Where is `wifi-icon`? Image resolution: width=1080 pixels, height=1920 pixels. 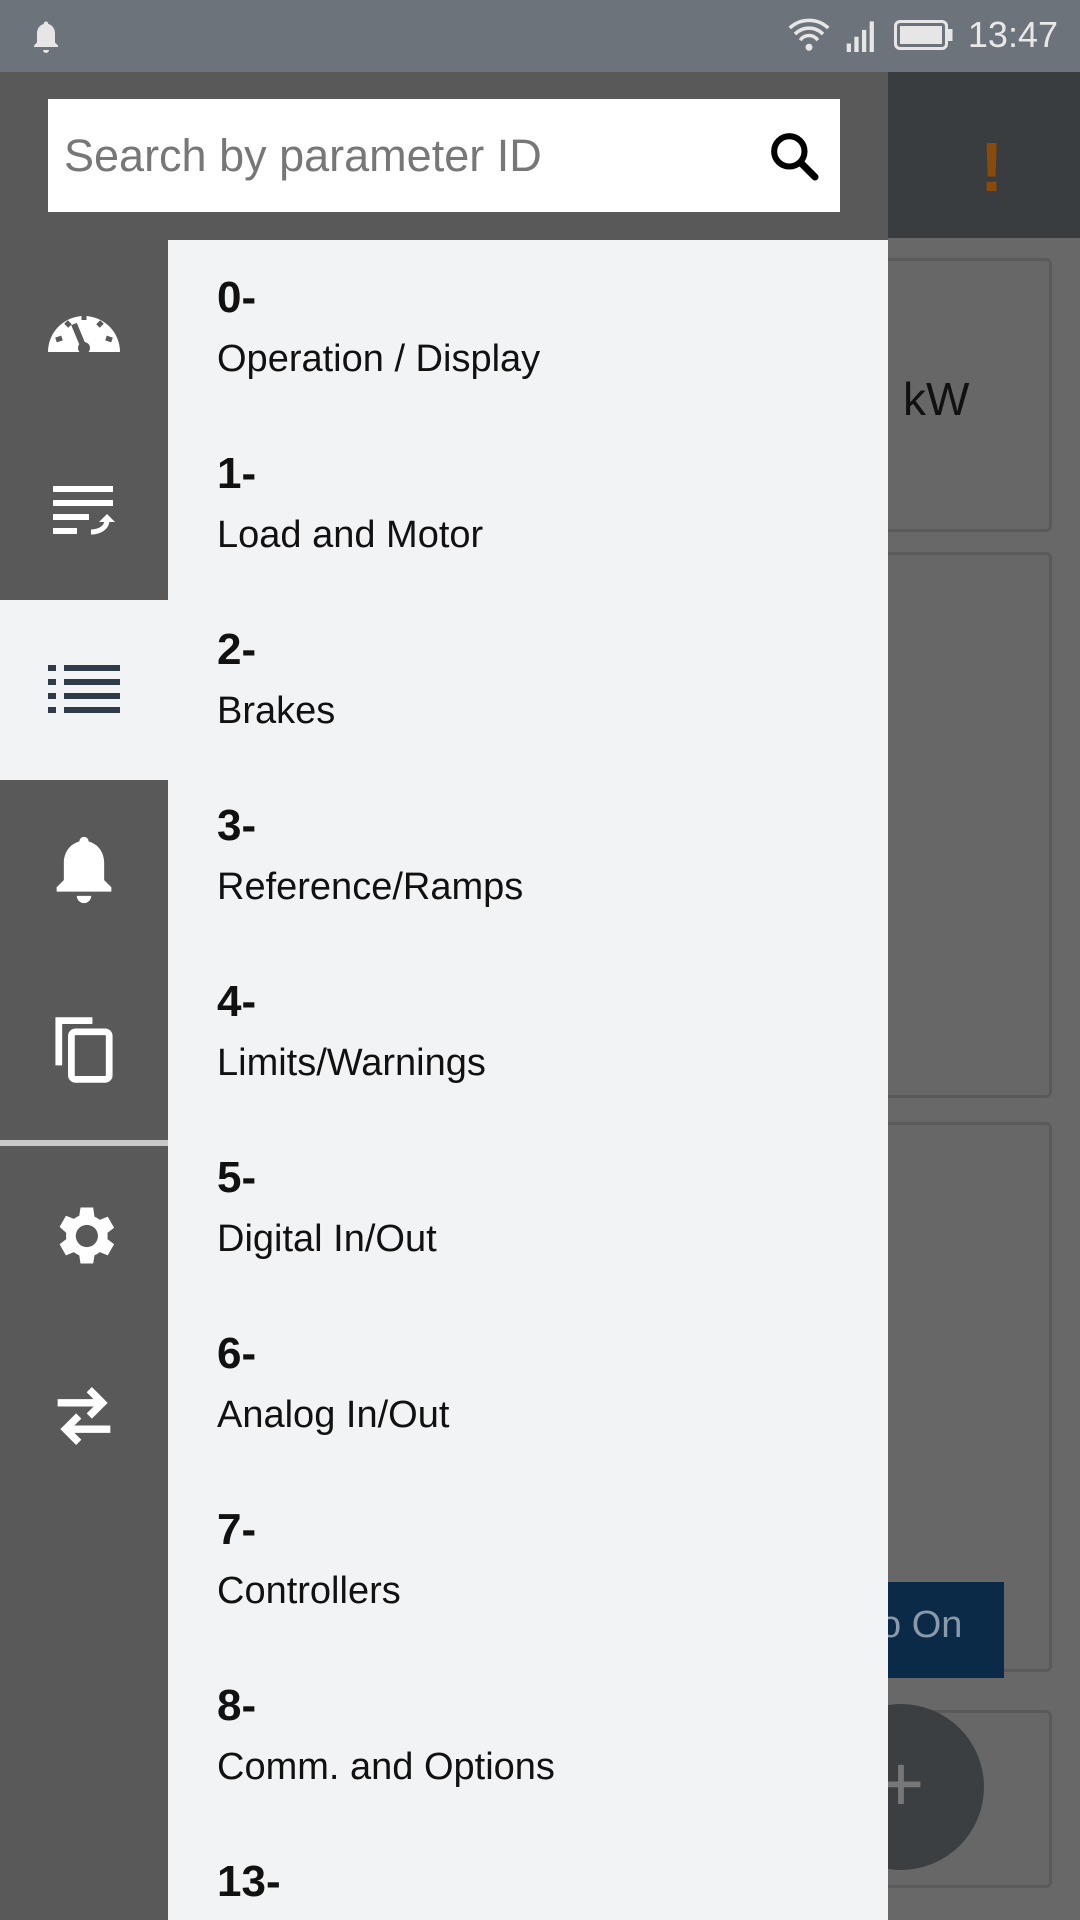 wifi-icon is located at coordinates (809, 34).